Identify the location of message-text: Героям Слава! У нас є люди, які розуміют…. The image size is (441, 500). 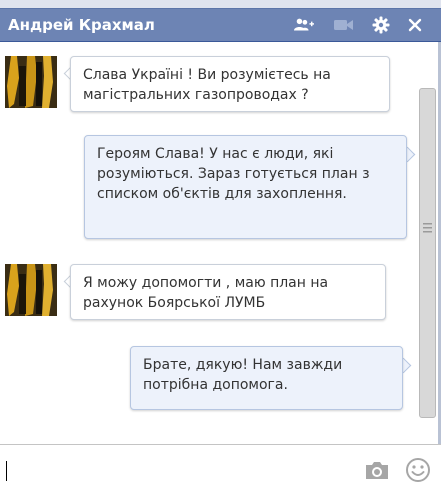
(233, 174).